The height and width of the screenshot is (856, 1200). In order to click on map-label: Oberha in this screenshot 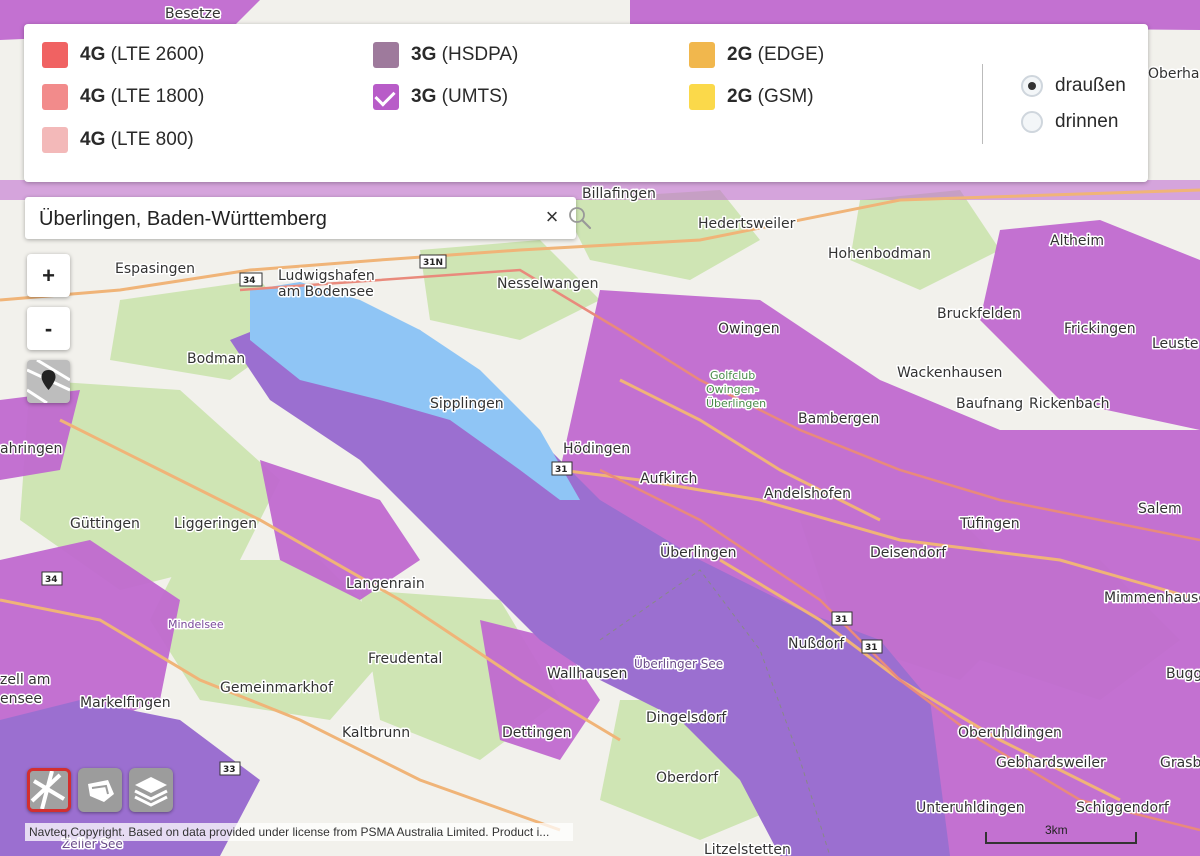, I will do `click(1173, 74)`.